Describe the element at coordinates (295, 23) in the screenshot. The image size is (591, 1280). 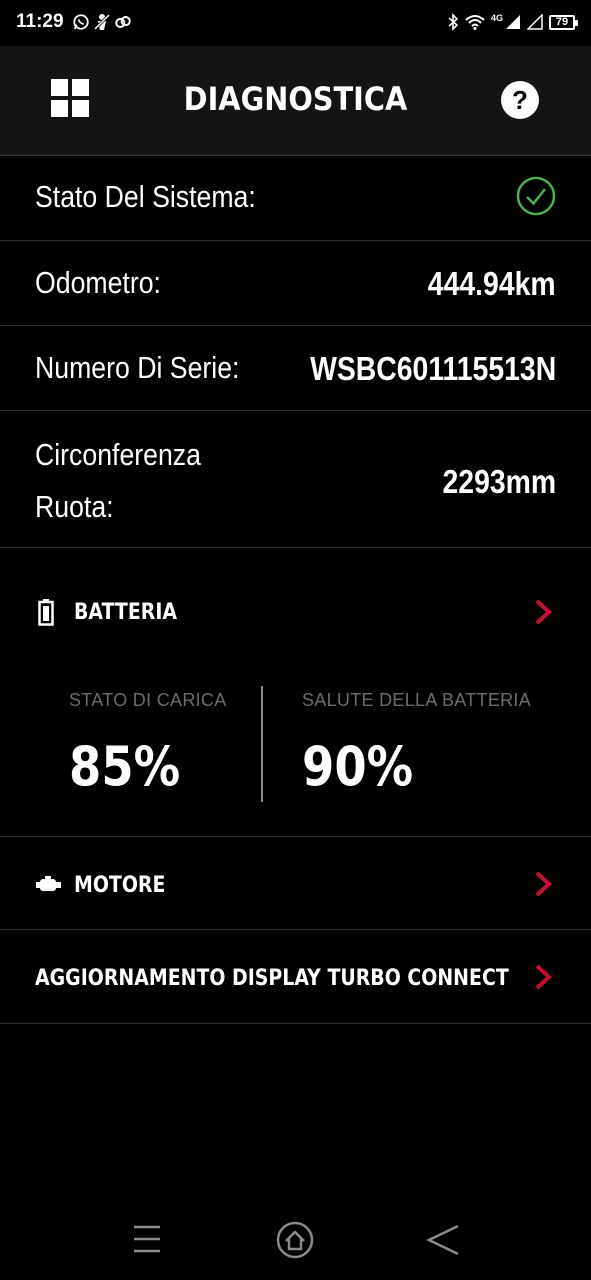
I see `status-bar: 11:29 4G 79` at that location.